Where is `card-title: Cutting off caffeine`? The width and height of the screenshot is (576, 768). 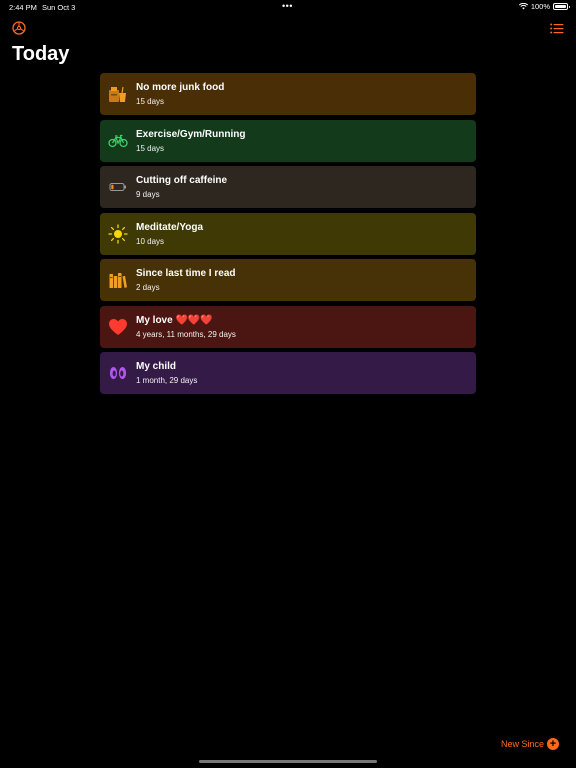
card-title: Cutting off caffeine is located at coordinates (182, 180).